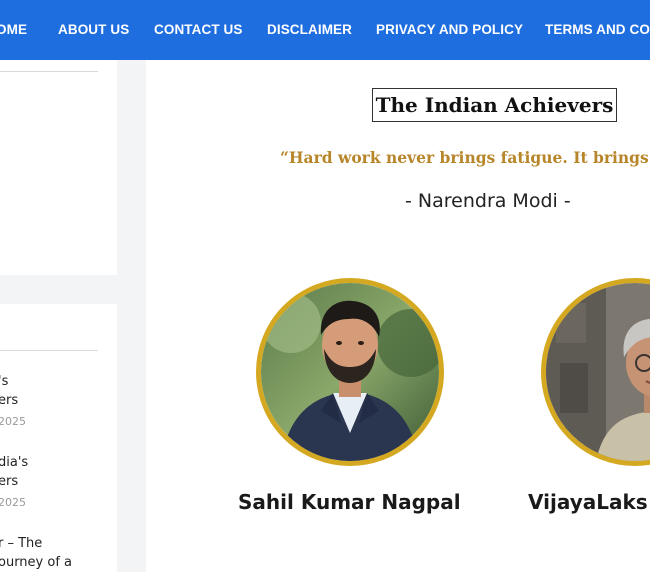 This screenshot has width=650, height=572. Describe the element at coordinates (494, 105) in the screenshot. I see `site-title: The Indian Achievers` at that location.